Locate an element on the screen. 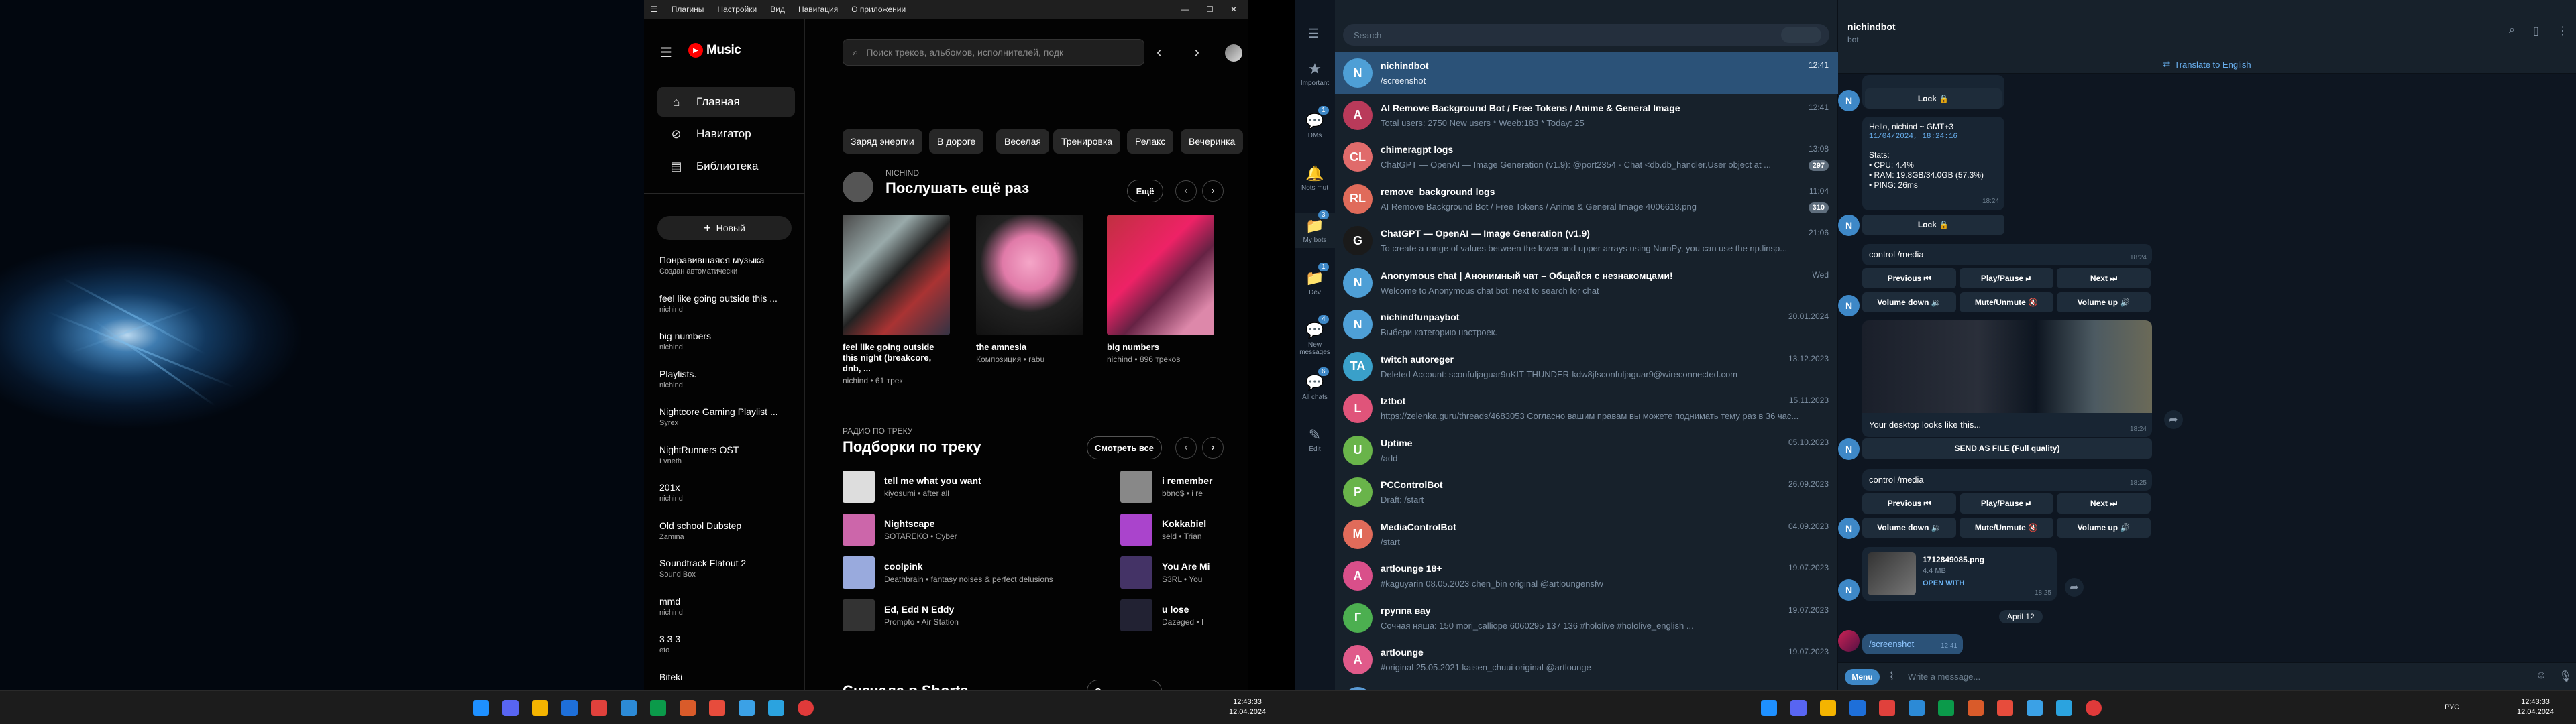 This screenshot has height=724, width=2576. file-thumbnail is located at coordinates (1892, 573).